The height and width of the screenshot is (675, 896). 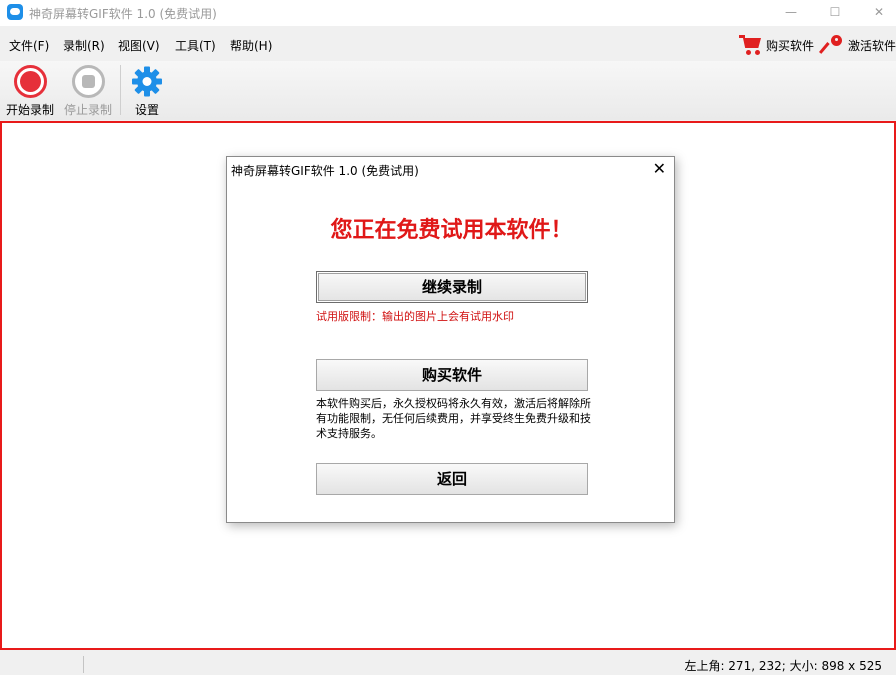 What do you see at coordinates (783, 666) in the screenshot?
I see `status-position: 左上角: 271, 232; 大小: 898 x 525` at bounding box center [783, 666].